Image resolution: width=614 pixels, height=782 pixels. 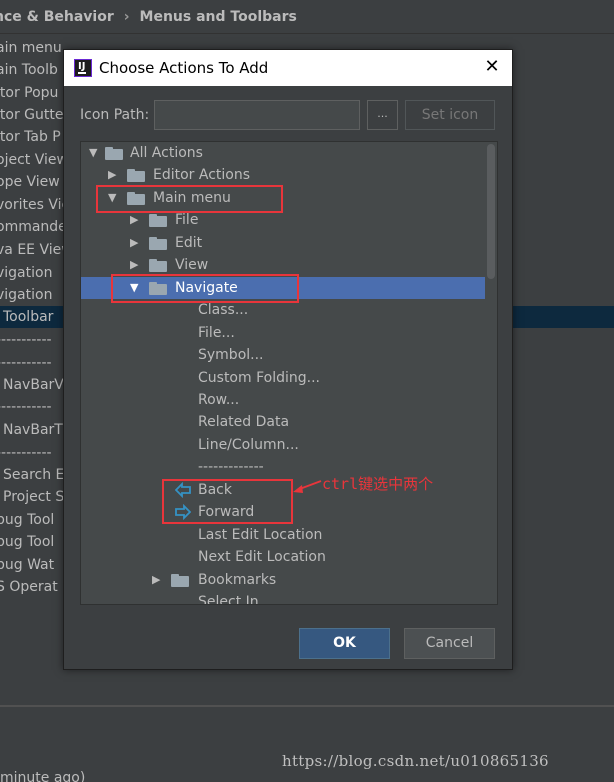 What do you see at coordinates (262, 557) in the screenshot?
I see `tree-node-label: Next Edit Location` at bounding box center [262, 557].